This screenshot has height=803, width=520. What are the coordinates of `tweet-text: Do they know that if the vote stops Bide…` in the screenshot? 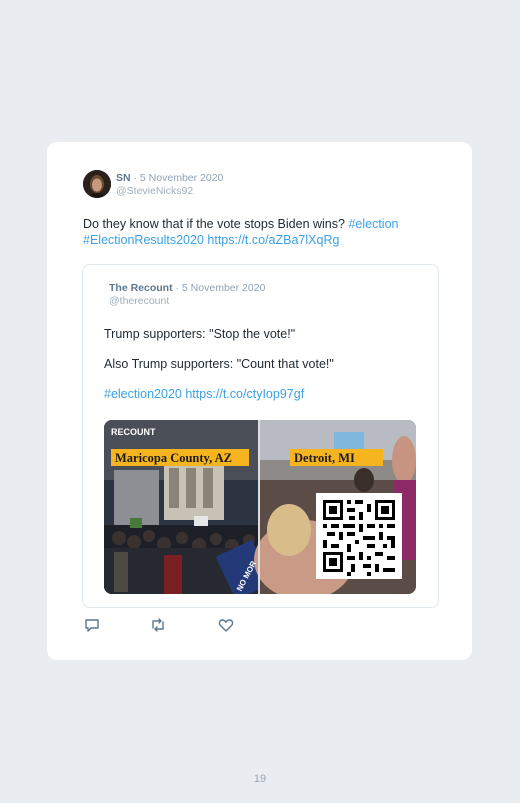 It's located at (263, 232).